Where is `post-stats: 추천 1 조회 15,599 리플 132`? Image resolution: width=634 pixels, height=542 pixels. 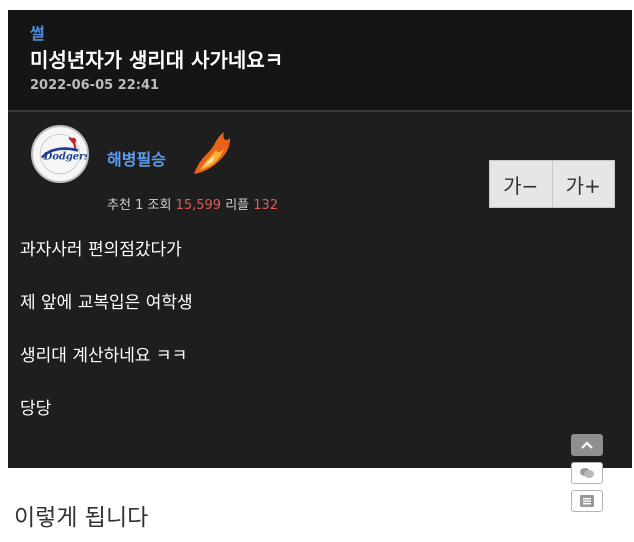 post-stats: 추천 1 조회 15,599 리플 132 is located at coordinates (192, 203).